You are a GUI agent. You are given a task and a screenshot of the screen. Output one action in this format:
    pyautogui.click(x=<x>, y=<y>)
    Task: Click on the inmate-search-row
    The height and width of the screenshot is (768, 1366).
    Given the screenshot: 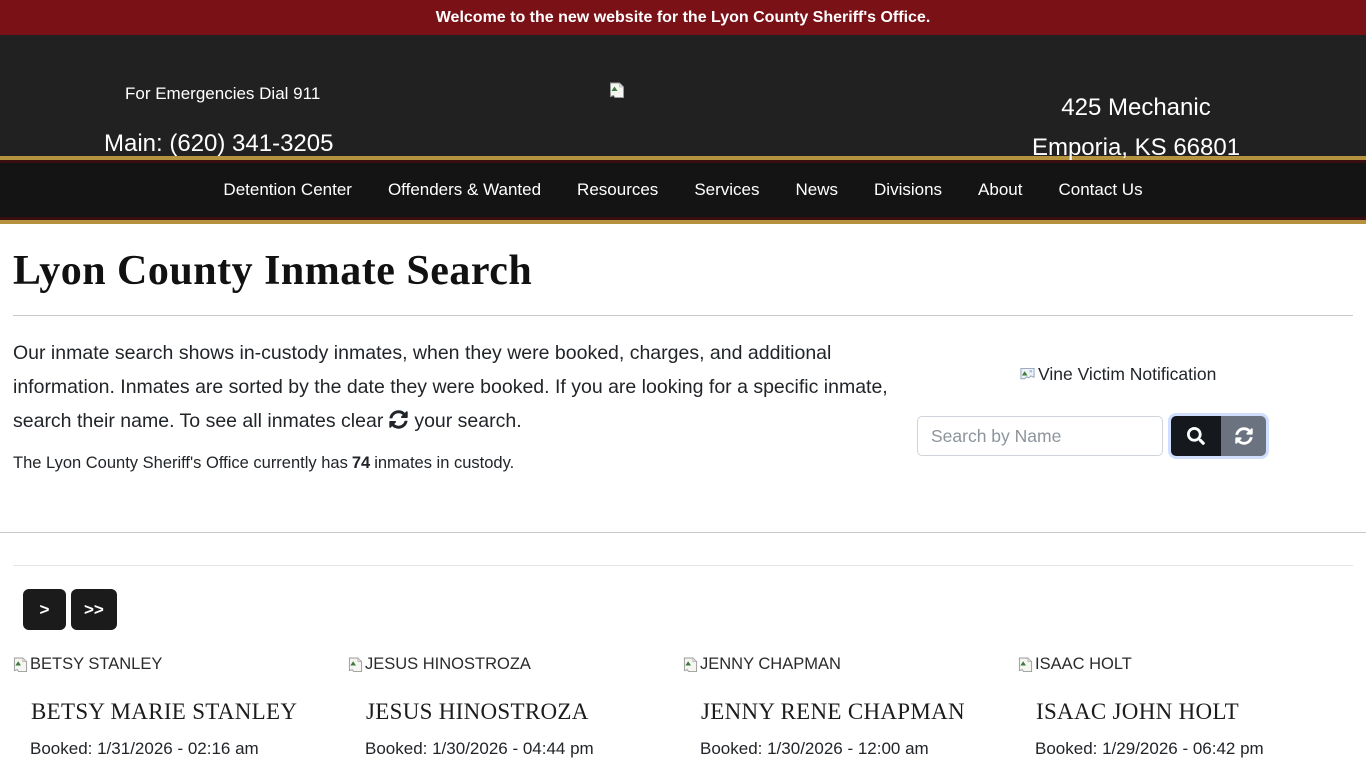 What is the action you would take?
    pyautogui.click(x=1091, y=436)
    